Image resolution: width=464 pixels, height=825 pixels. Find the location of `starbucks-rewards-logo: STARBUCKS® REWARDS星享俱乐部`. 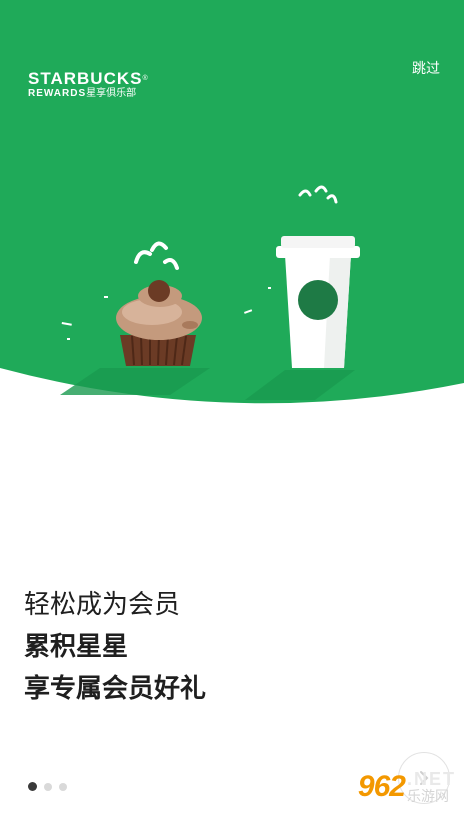

starbucks-rewards-logo: STARBUCKS® REWARDS星享俱乐部 is located at coordinates (88, 84).